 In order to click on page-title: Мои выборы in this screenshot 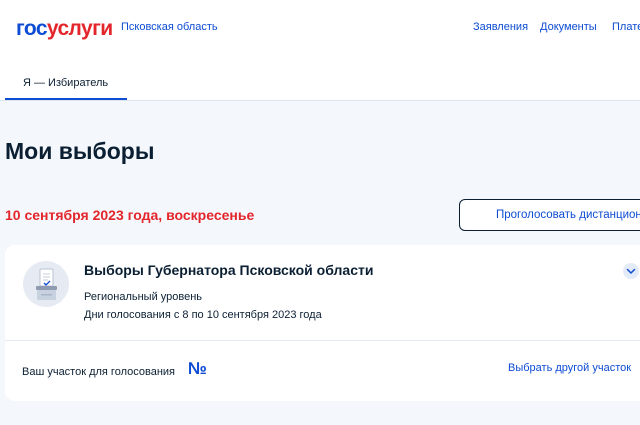, I will do `click(80, 151)`.